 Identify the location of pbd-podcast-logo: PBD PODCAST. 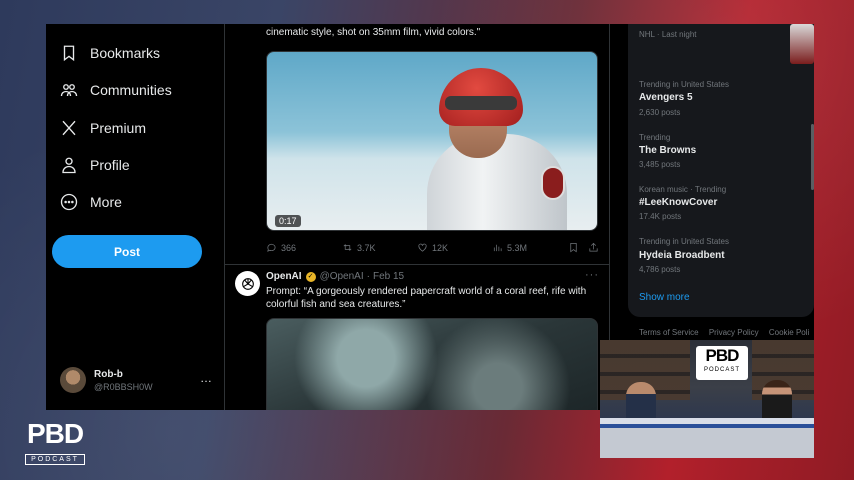
(55, 441).